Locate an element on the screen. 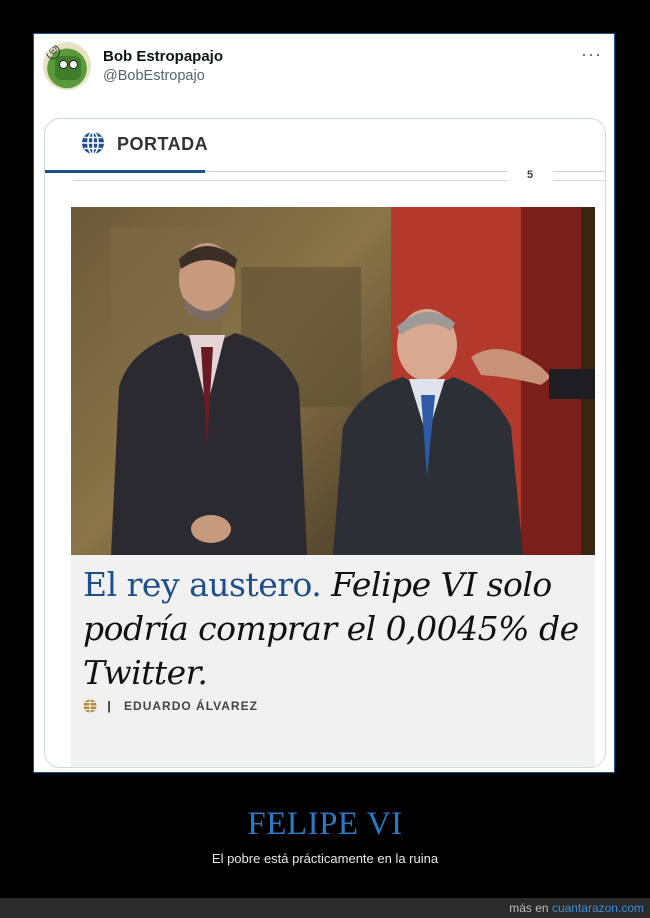 This screenshot has height=918, width=650. avatar: ☮ is located at coordinates (67, 66).